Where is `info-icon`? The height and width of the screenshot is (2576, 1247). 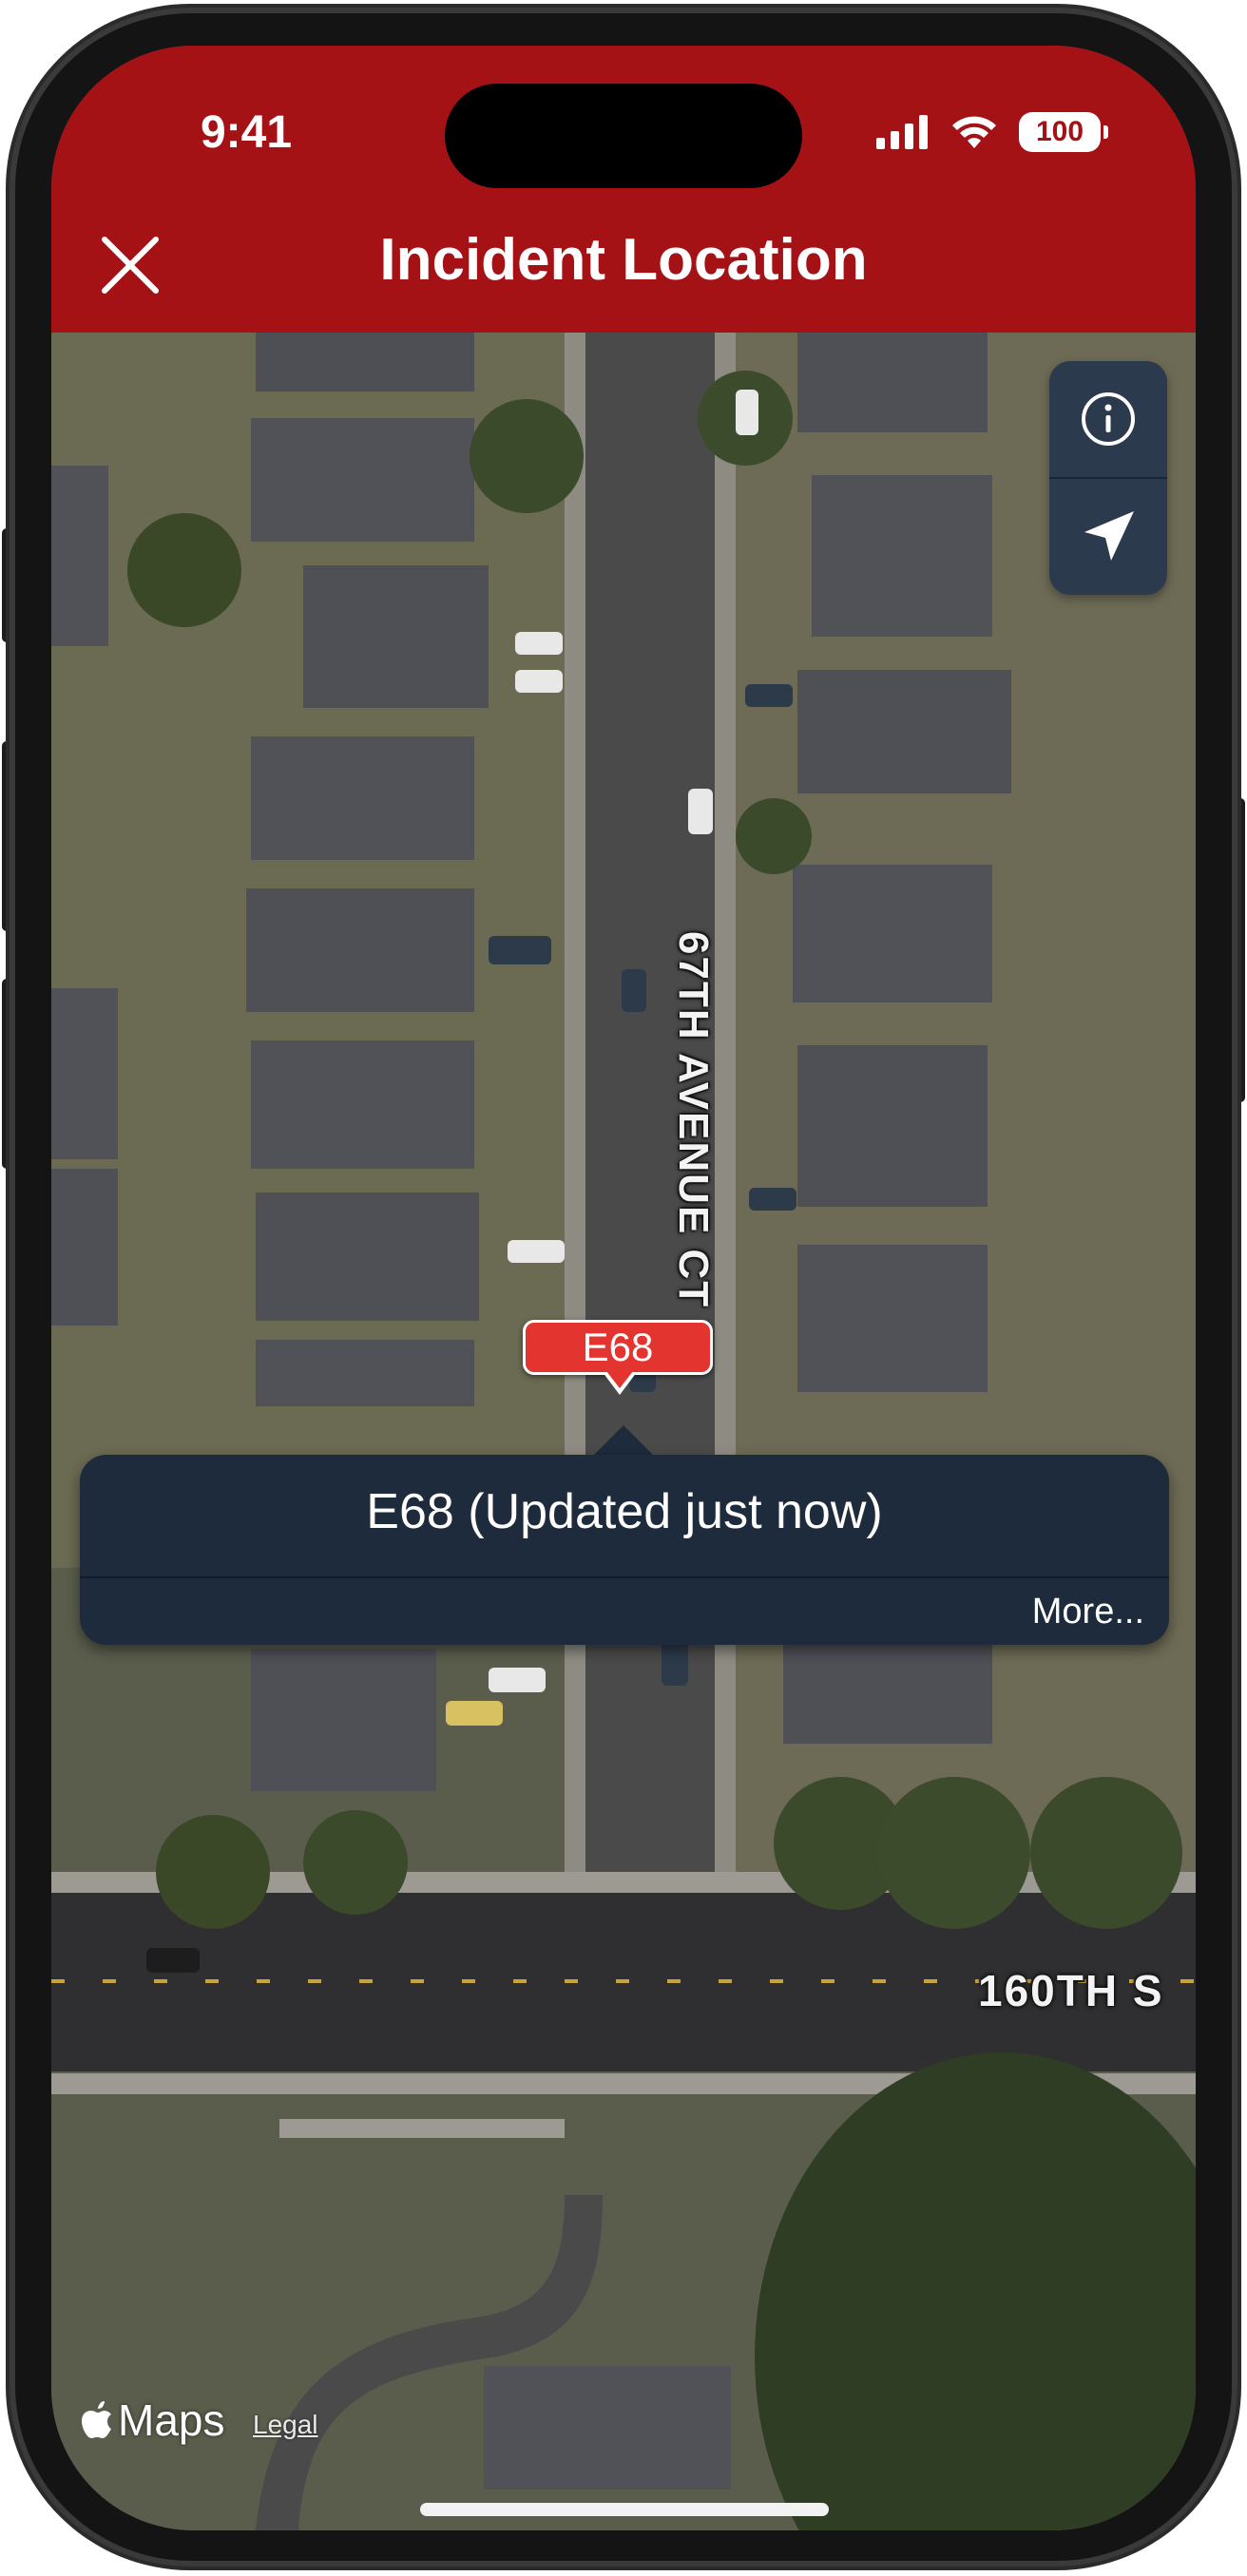 info-icon is located at coordinates (1108, 419).